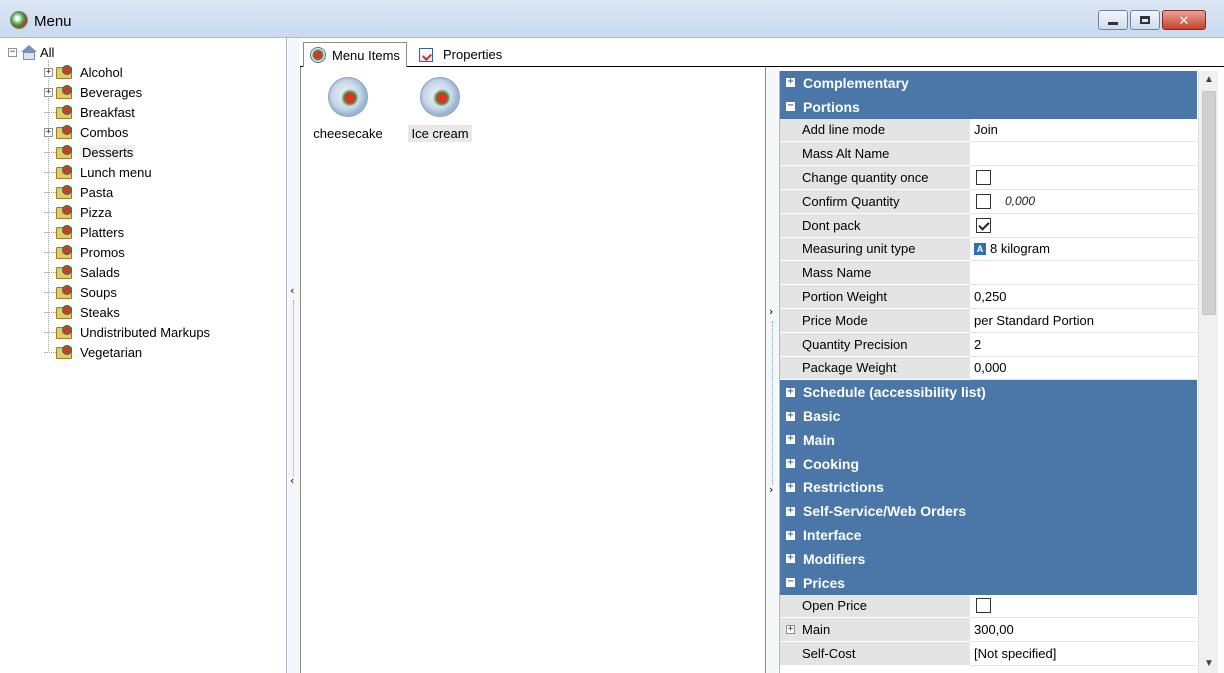 This screenshot has height=673, width=1224. I want to click on prop-package-weight: Package Weight 0,000, so click(988, 368).